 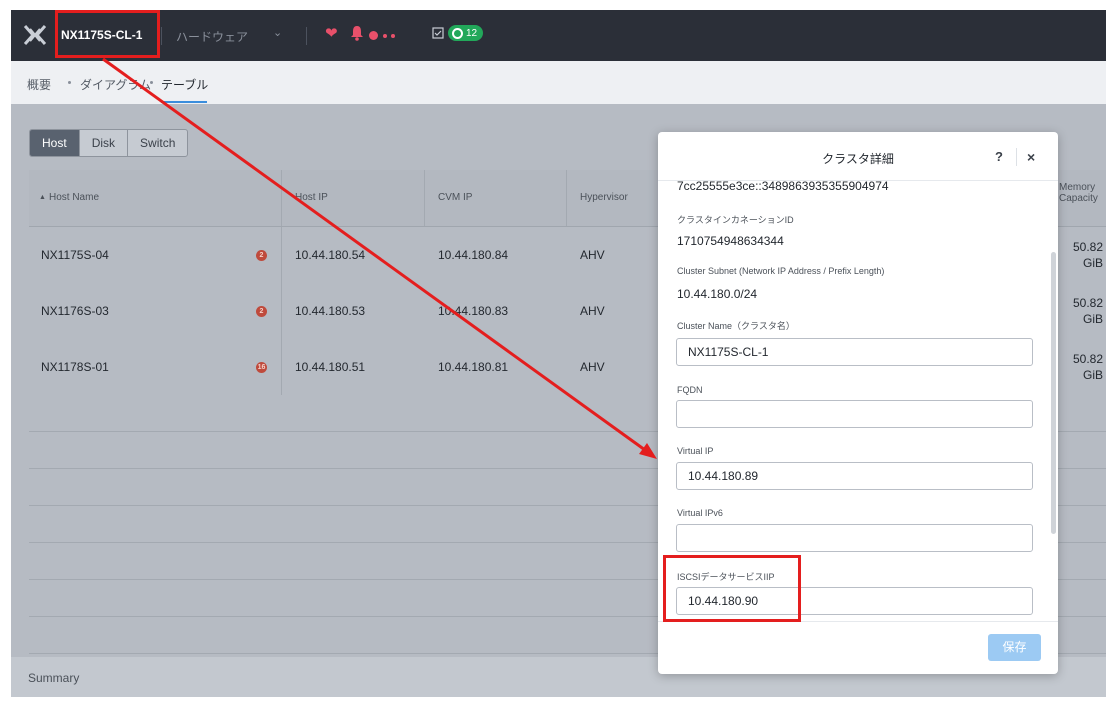 I want to click on close-icon: ×, so click(x=1031, y=157).